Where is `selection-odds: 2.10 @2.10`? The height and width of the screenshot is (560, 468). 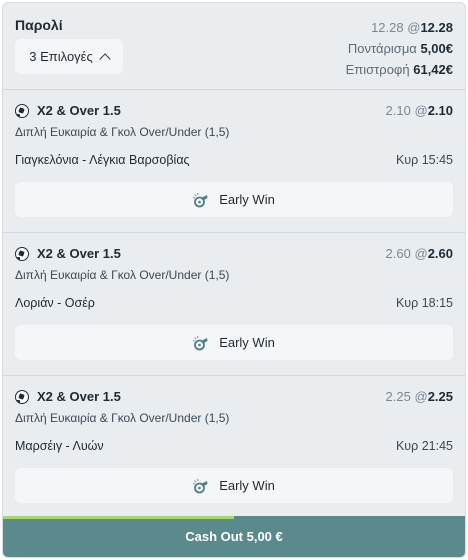
selection-odds: 2.10 @2.10 is located at coordinates (419, 110).